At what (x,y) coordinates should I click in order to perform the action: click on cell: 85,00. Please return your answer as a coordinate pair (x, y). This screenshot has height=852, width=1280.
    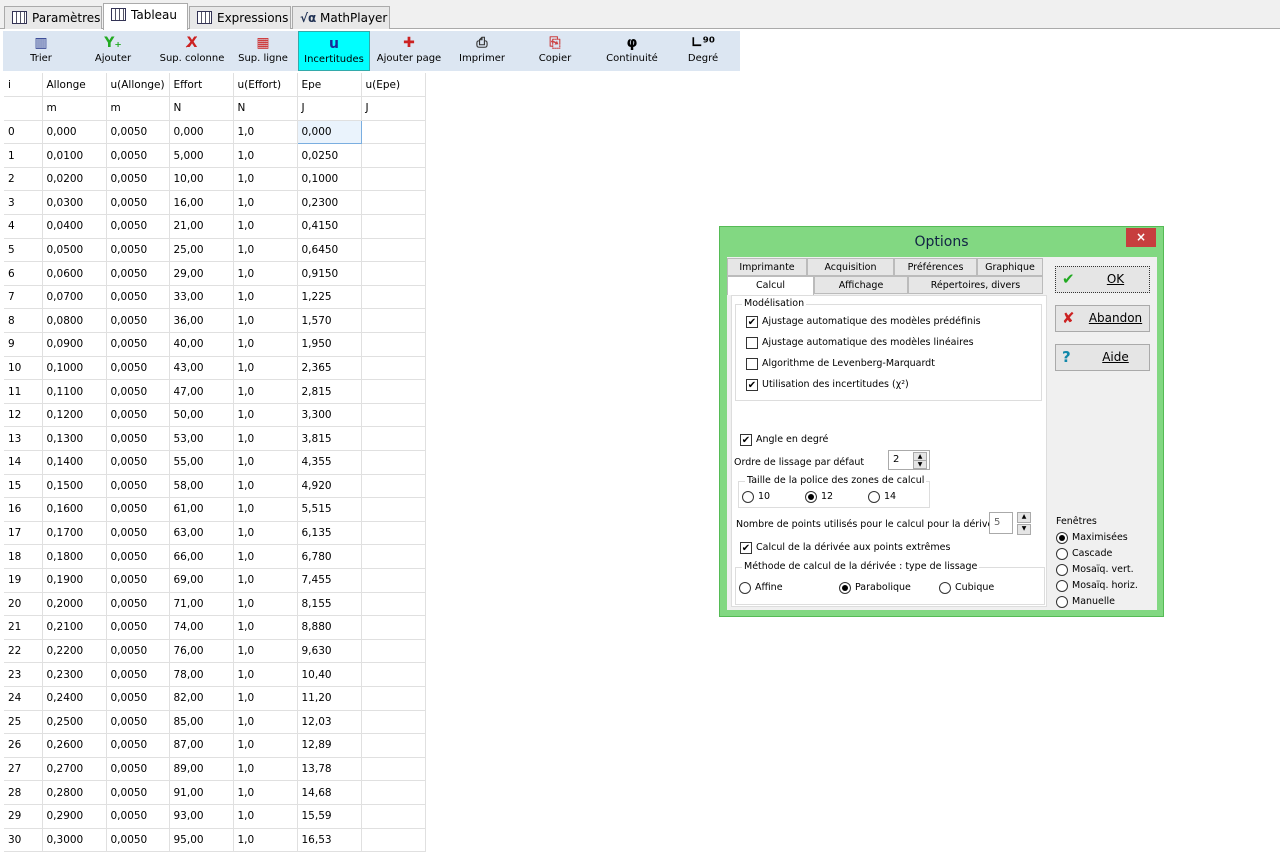
    Looking at the image, I should click on (201, 722).